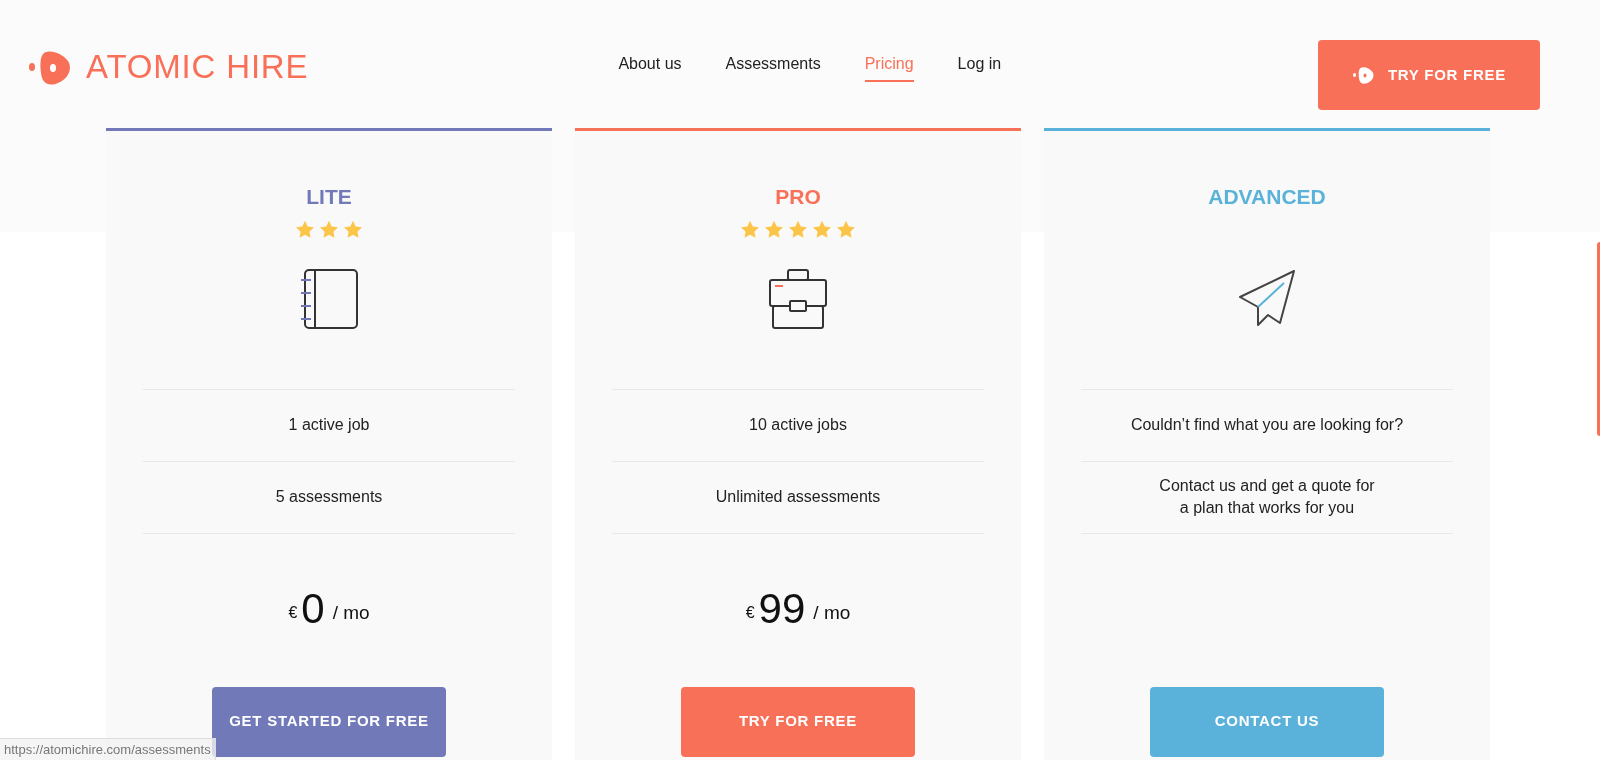 The height and width of the screenshot is (760, 1600). What do you see at coordinates (1363, 75) in the screenshot?
I see `logo-icon` at bounding box center [1363, 75].